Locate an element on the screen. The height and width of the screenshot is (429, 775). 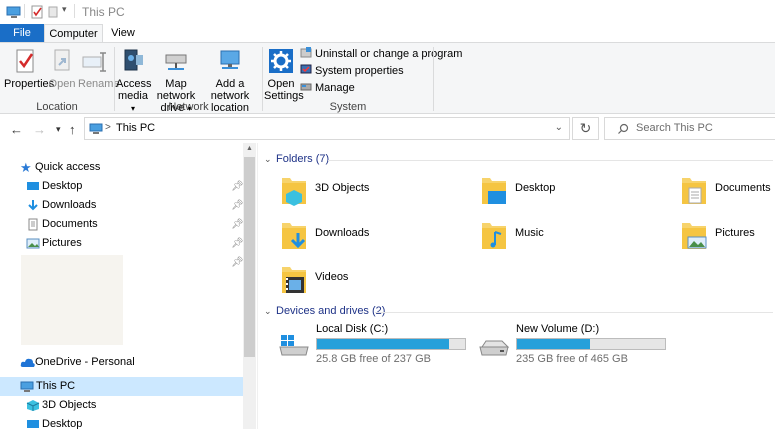
sidebar-item-pictures: Pictures is located at coordinates (131, 243).